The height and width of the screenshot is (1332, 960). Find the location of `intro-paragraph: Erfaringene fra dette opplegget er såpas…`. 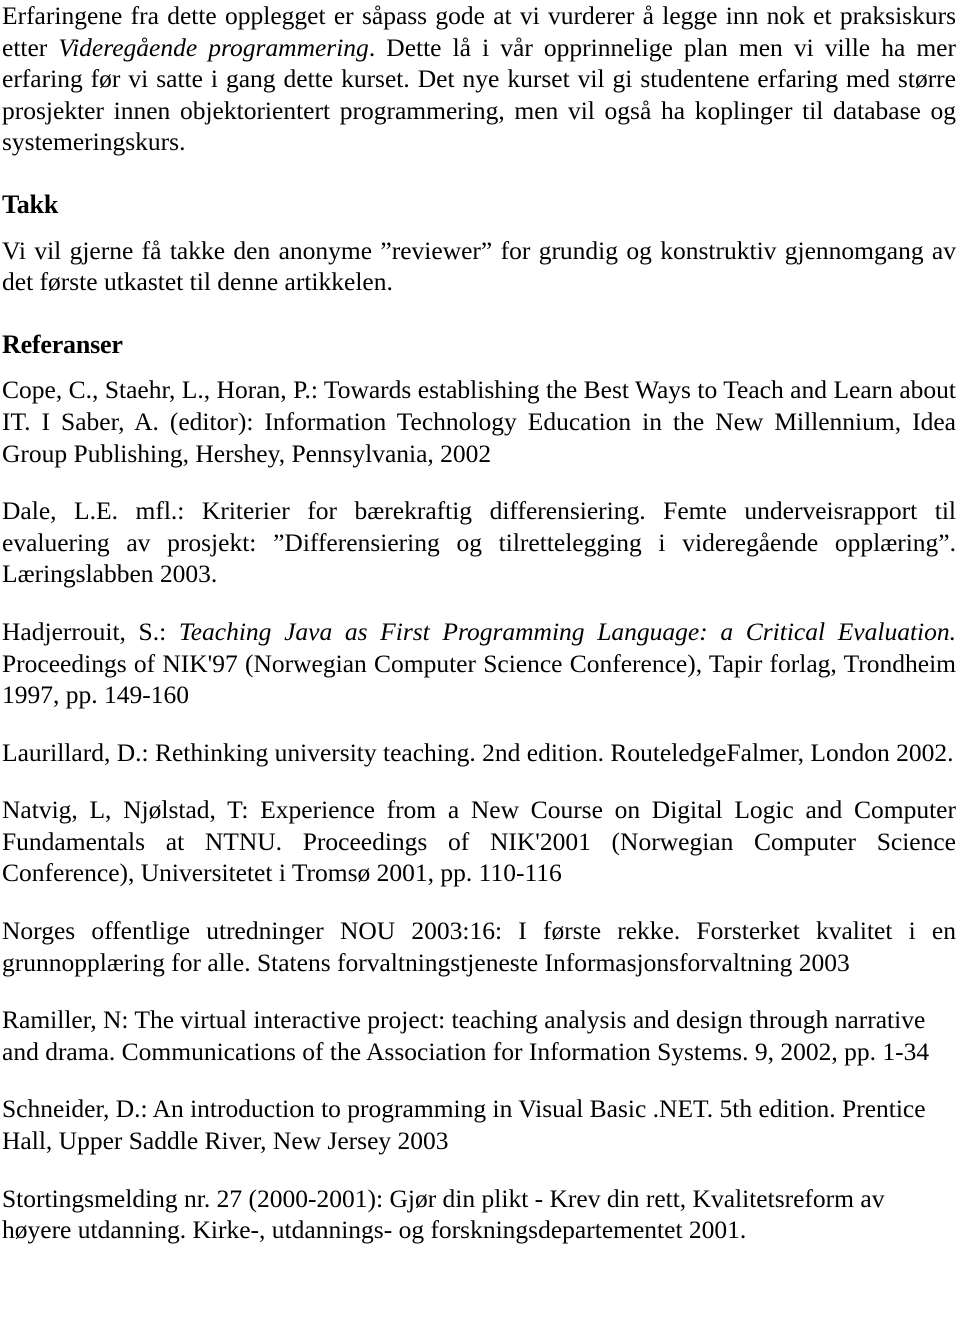

intro-paragraph: Erfaringene fra dette opplegget er såpas… is located at coordinates (479, 79).